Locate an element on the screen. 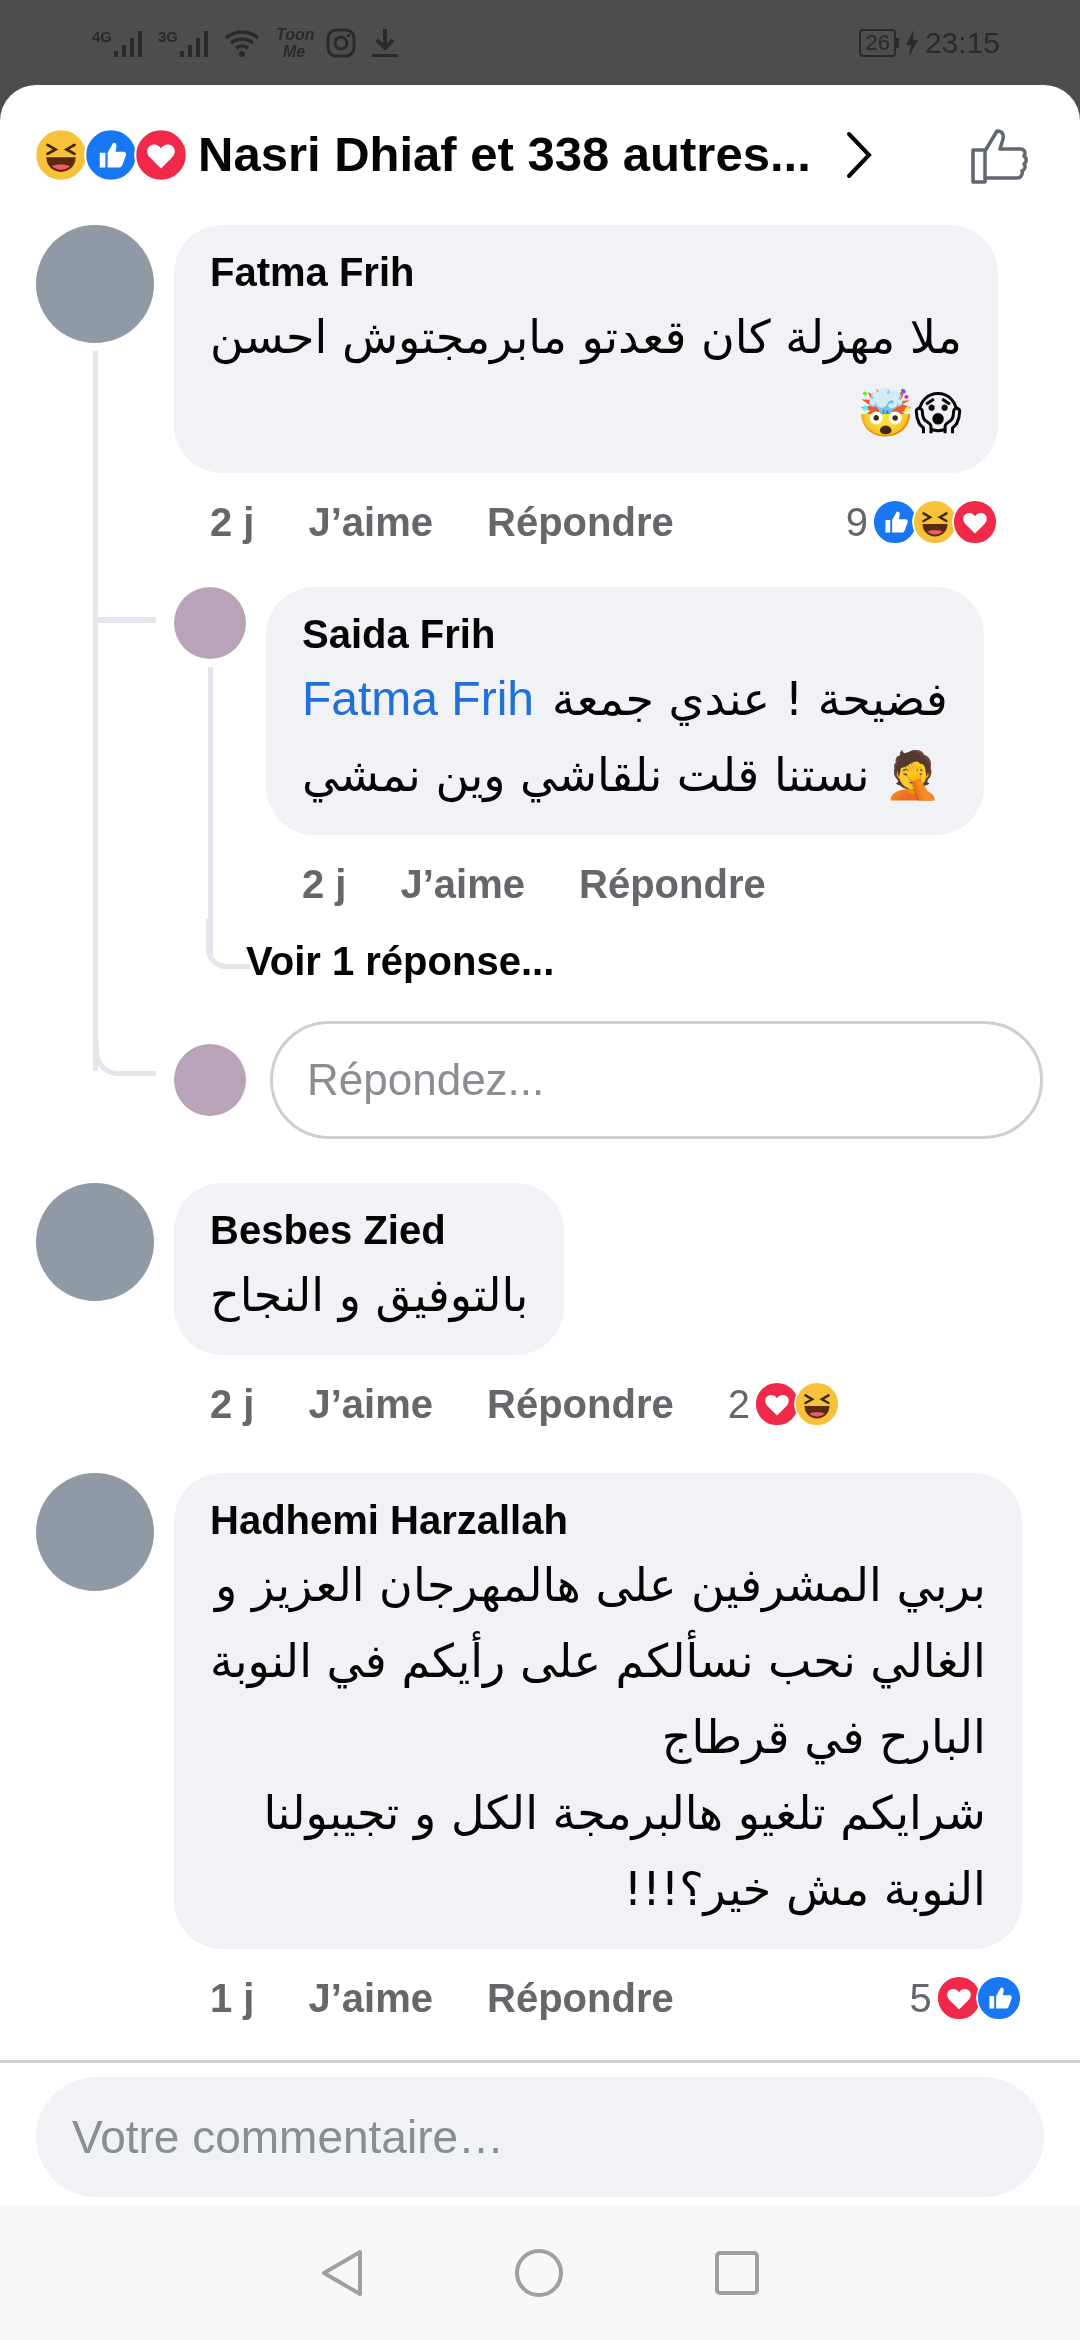 This screenshot has width=1080, height=2340. reaction-count: 9 is located at coordinates (856, 522).